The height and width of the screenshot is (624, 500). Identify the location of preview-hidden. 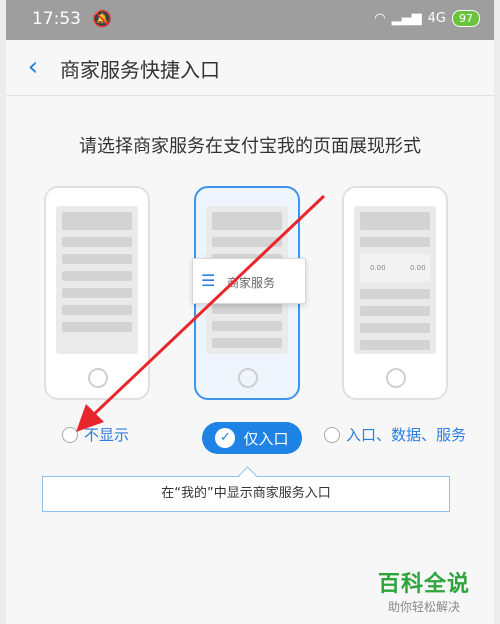
(97, 293).